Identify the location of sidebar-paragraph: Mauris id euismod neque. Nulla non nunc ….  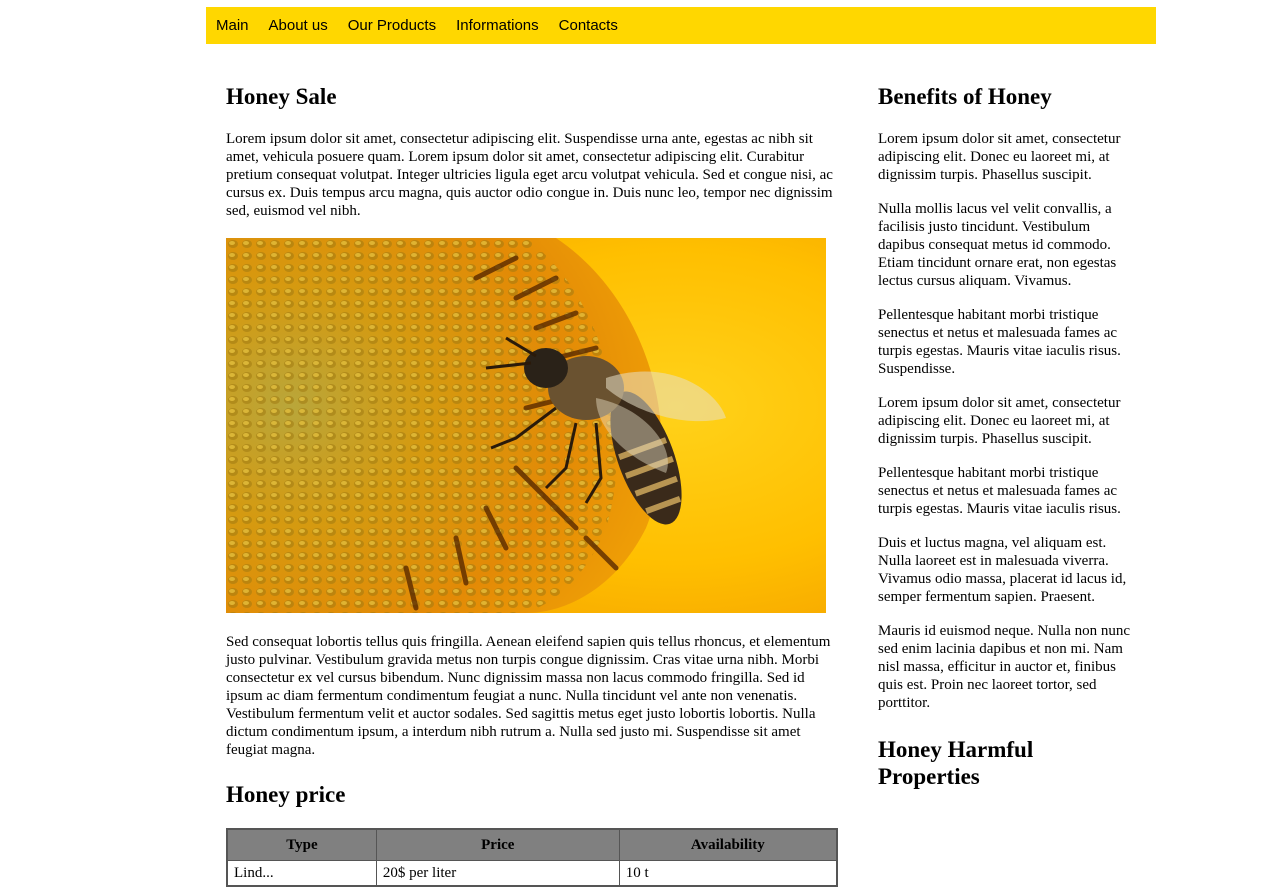
(1004, 667).